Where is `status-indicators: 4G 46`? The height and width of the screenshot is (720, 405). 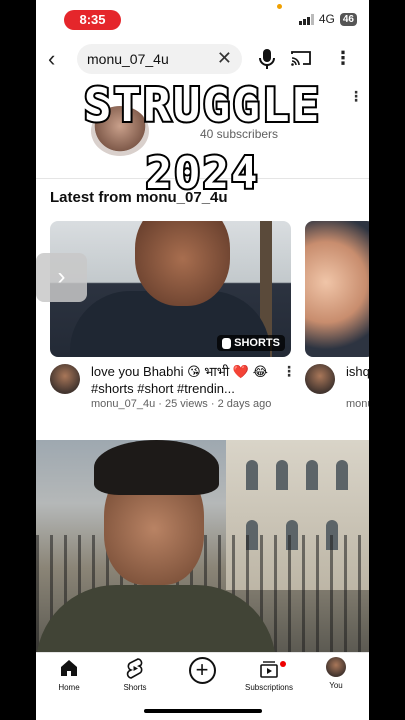 status-indicators: 4G 46 is located at coordinates (327, 19).